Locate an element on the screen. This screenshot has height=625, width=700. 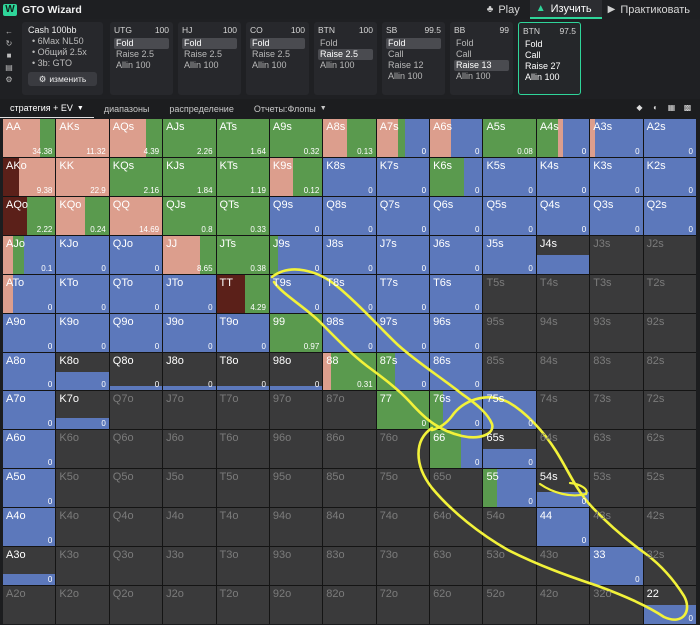
table-icon: ▤ is located at coordinates (9, 67).